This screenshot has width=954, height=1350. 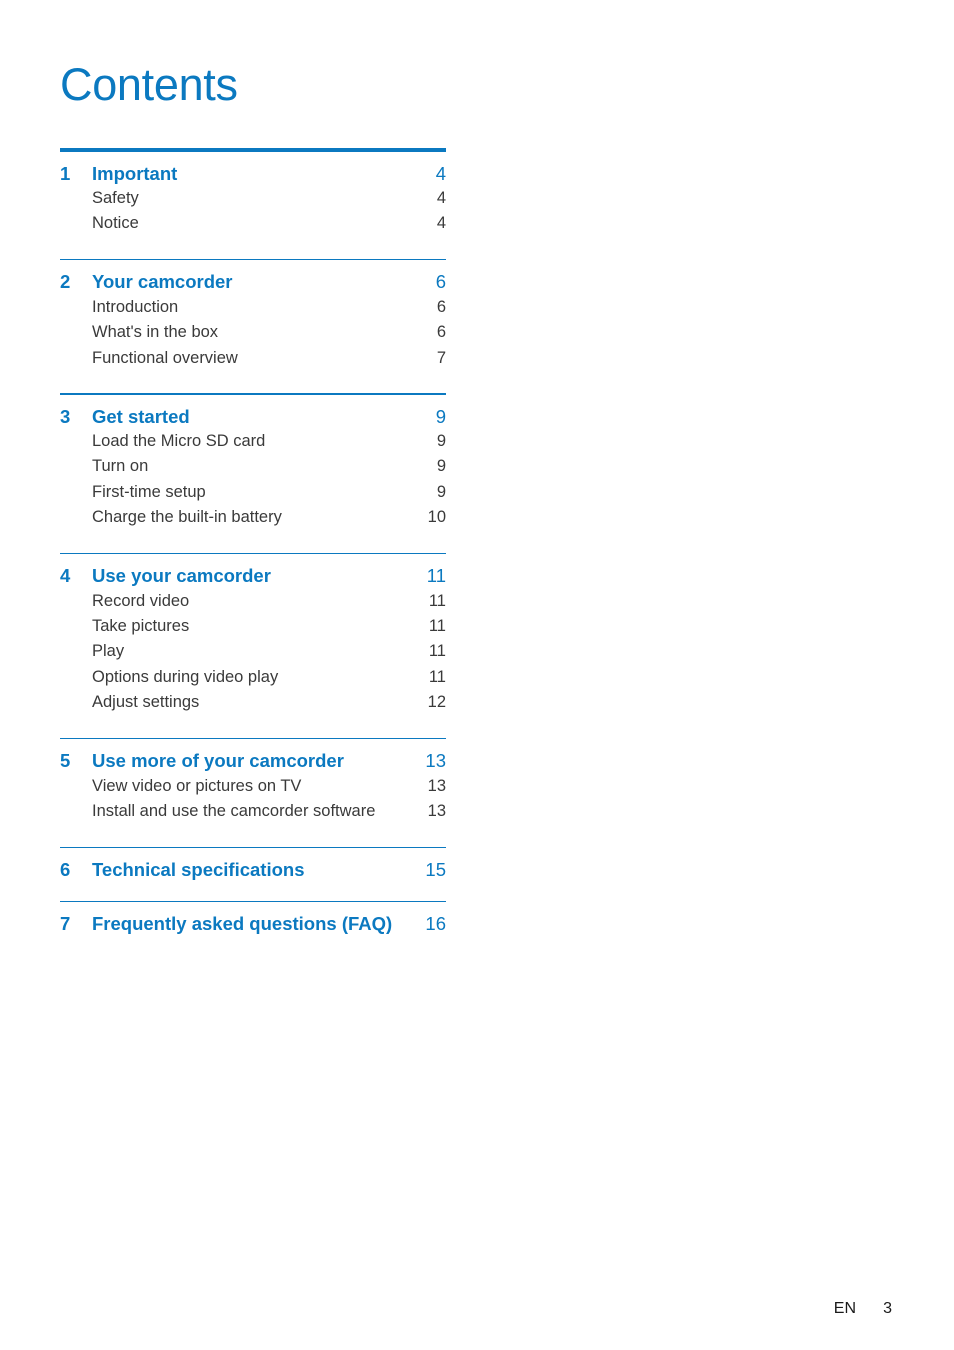 What do you see at coordinates (242, 923) in the screenshot?
I see `toc-section-label: Frequently asked questions (FAQ)` at bounding box center [242, 923].